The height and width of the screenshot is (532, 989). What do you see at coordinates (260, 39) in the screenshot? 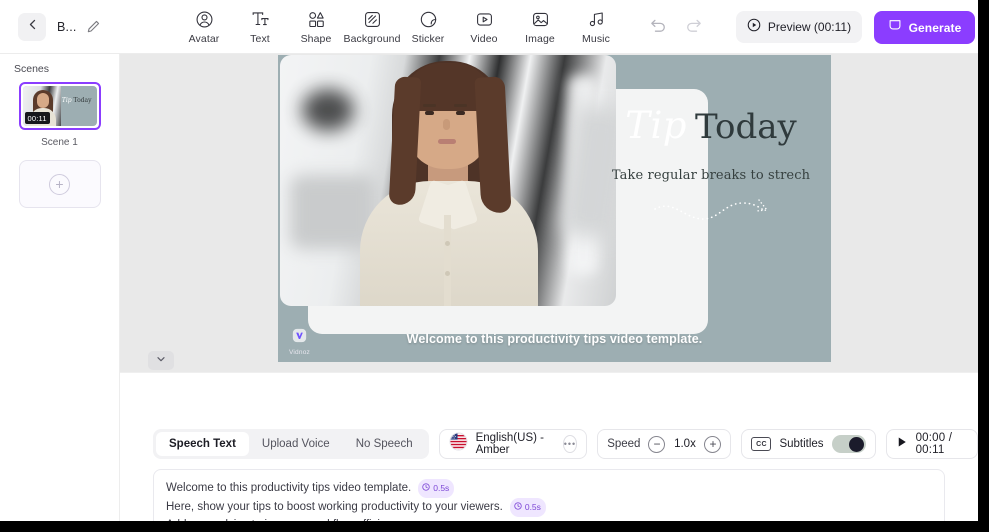
I see `tool-label: Text` at bounding box center [260, 39].